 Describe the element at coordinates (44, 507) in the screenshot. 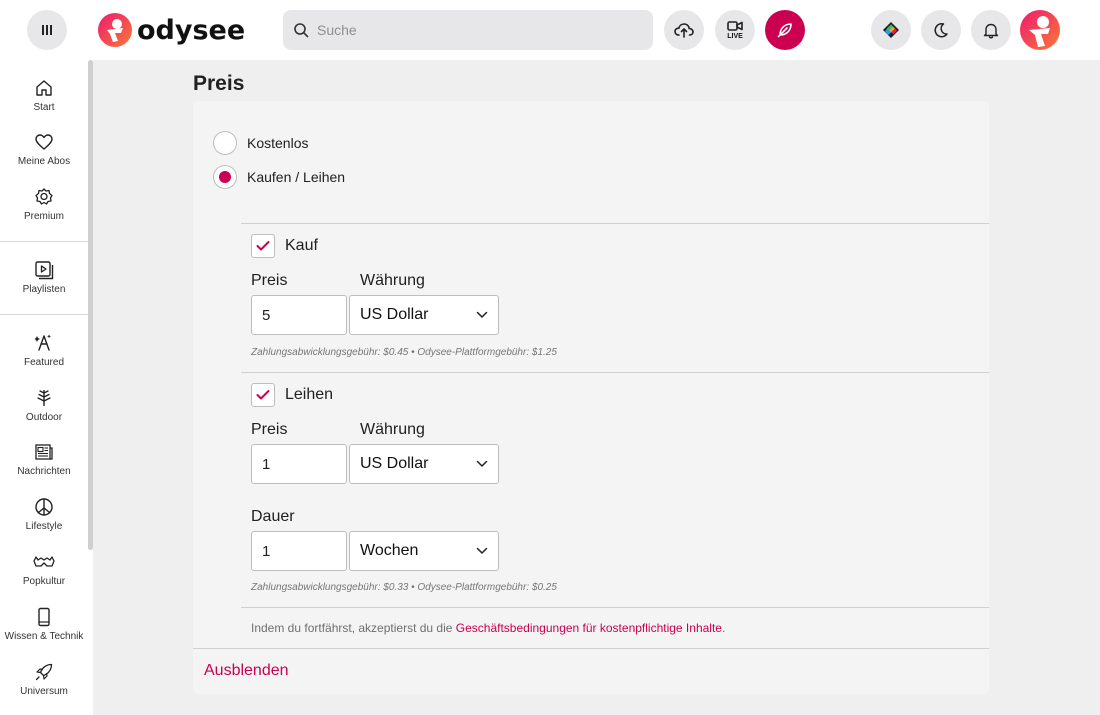

I see `peace-icon` at that location.